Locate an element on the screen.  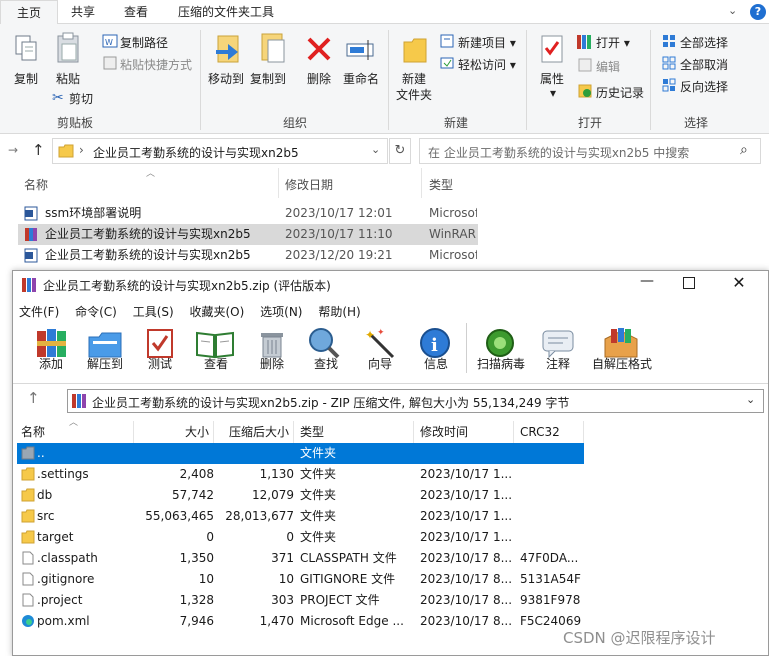
up-arrow-icon: ↑ is located at coordinates (38, 150).